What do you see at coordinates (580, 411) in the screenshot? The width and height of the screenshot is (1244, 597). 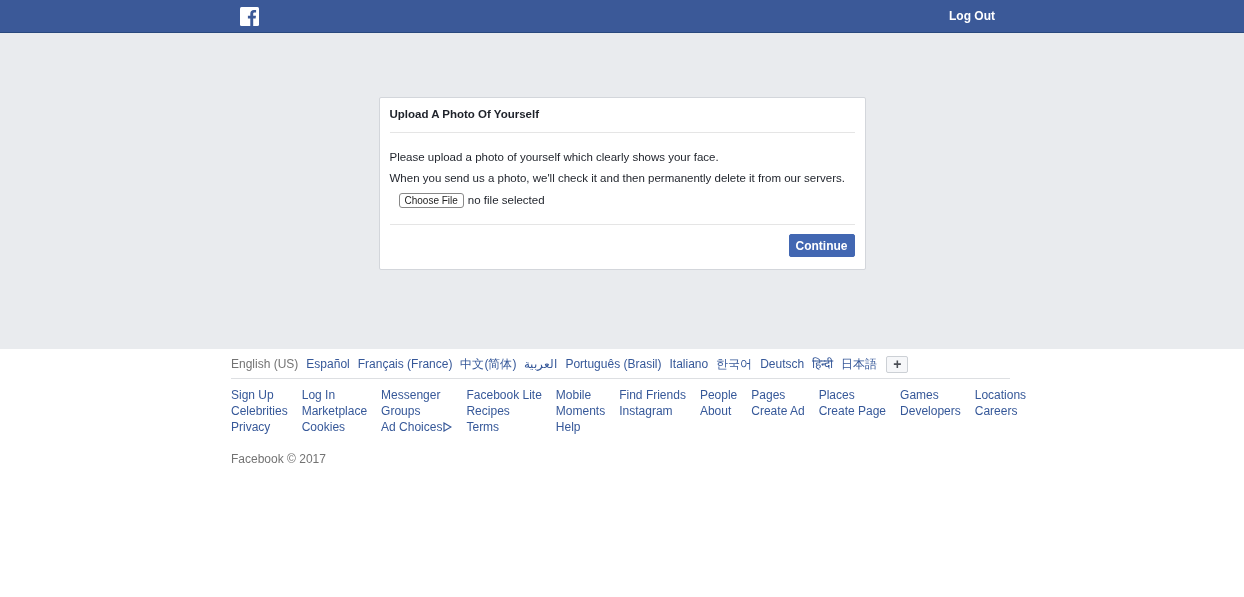 I see `footer-link: Moments` at bounding box center [580, 411].